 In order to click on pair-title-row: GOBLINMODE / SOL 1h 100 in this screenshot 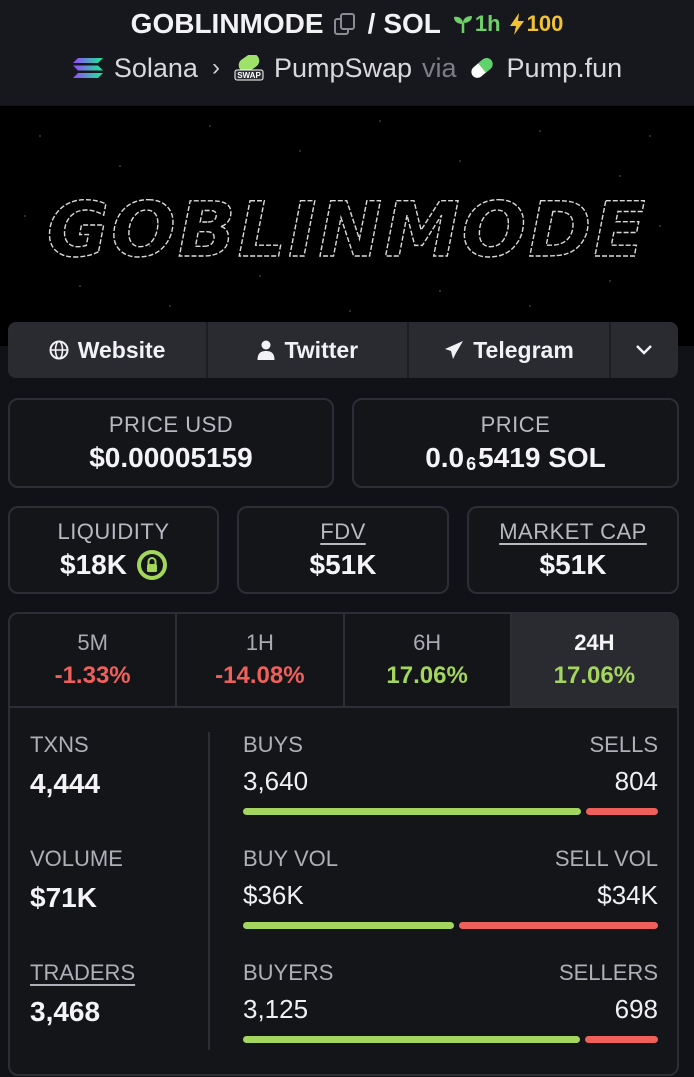, I will do `click(347, 24)`.